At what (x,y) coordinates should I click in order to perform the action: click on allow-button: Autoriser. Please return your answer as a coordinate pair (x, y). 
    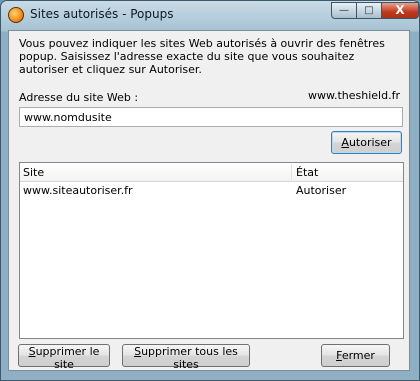
    Looking at the image, I should click on (366, 142).